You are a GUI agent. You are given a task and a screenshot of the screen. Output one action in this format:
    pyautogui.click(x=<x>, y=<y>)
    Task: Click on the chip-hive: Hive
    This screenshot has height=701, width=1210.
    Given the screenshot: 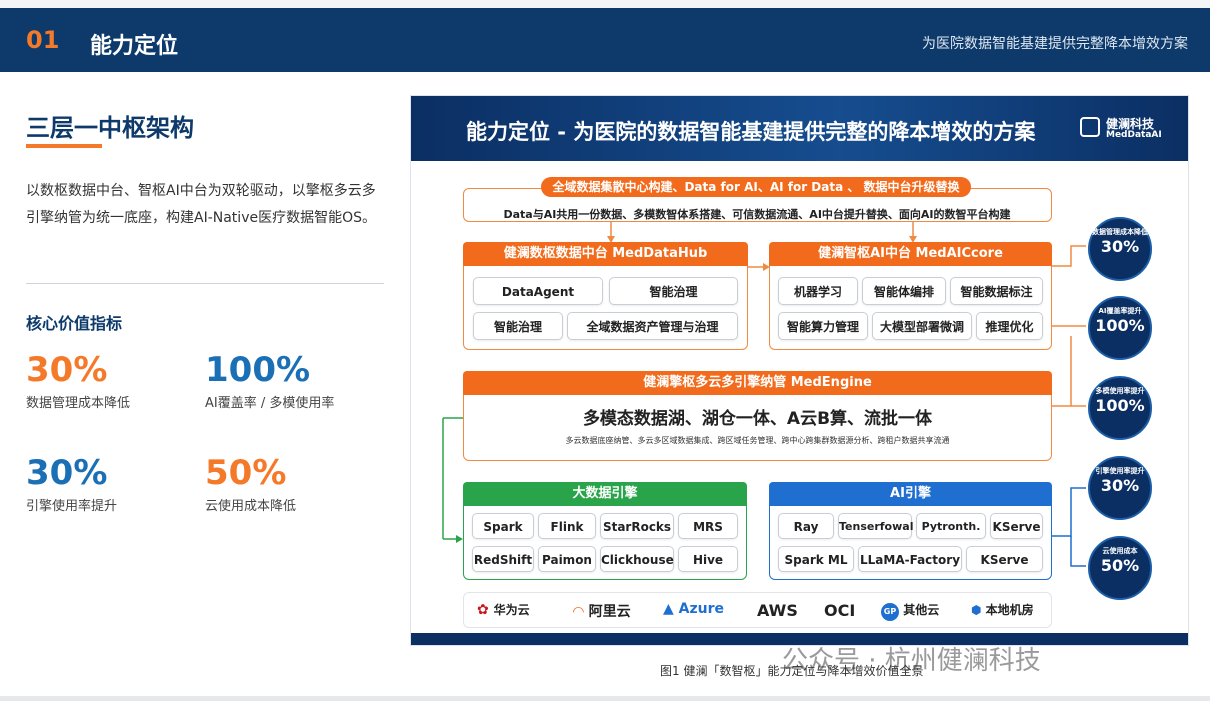 What is the action you would take?
    pyautogui.click(x=708, y=559)
    